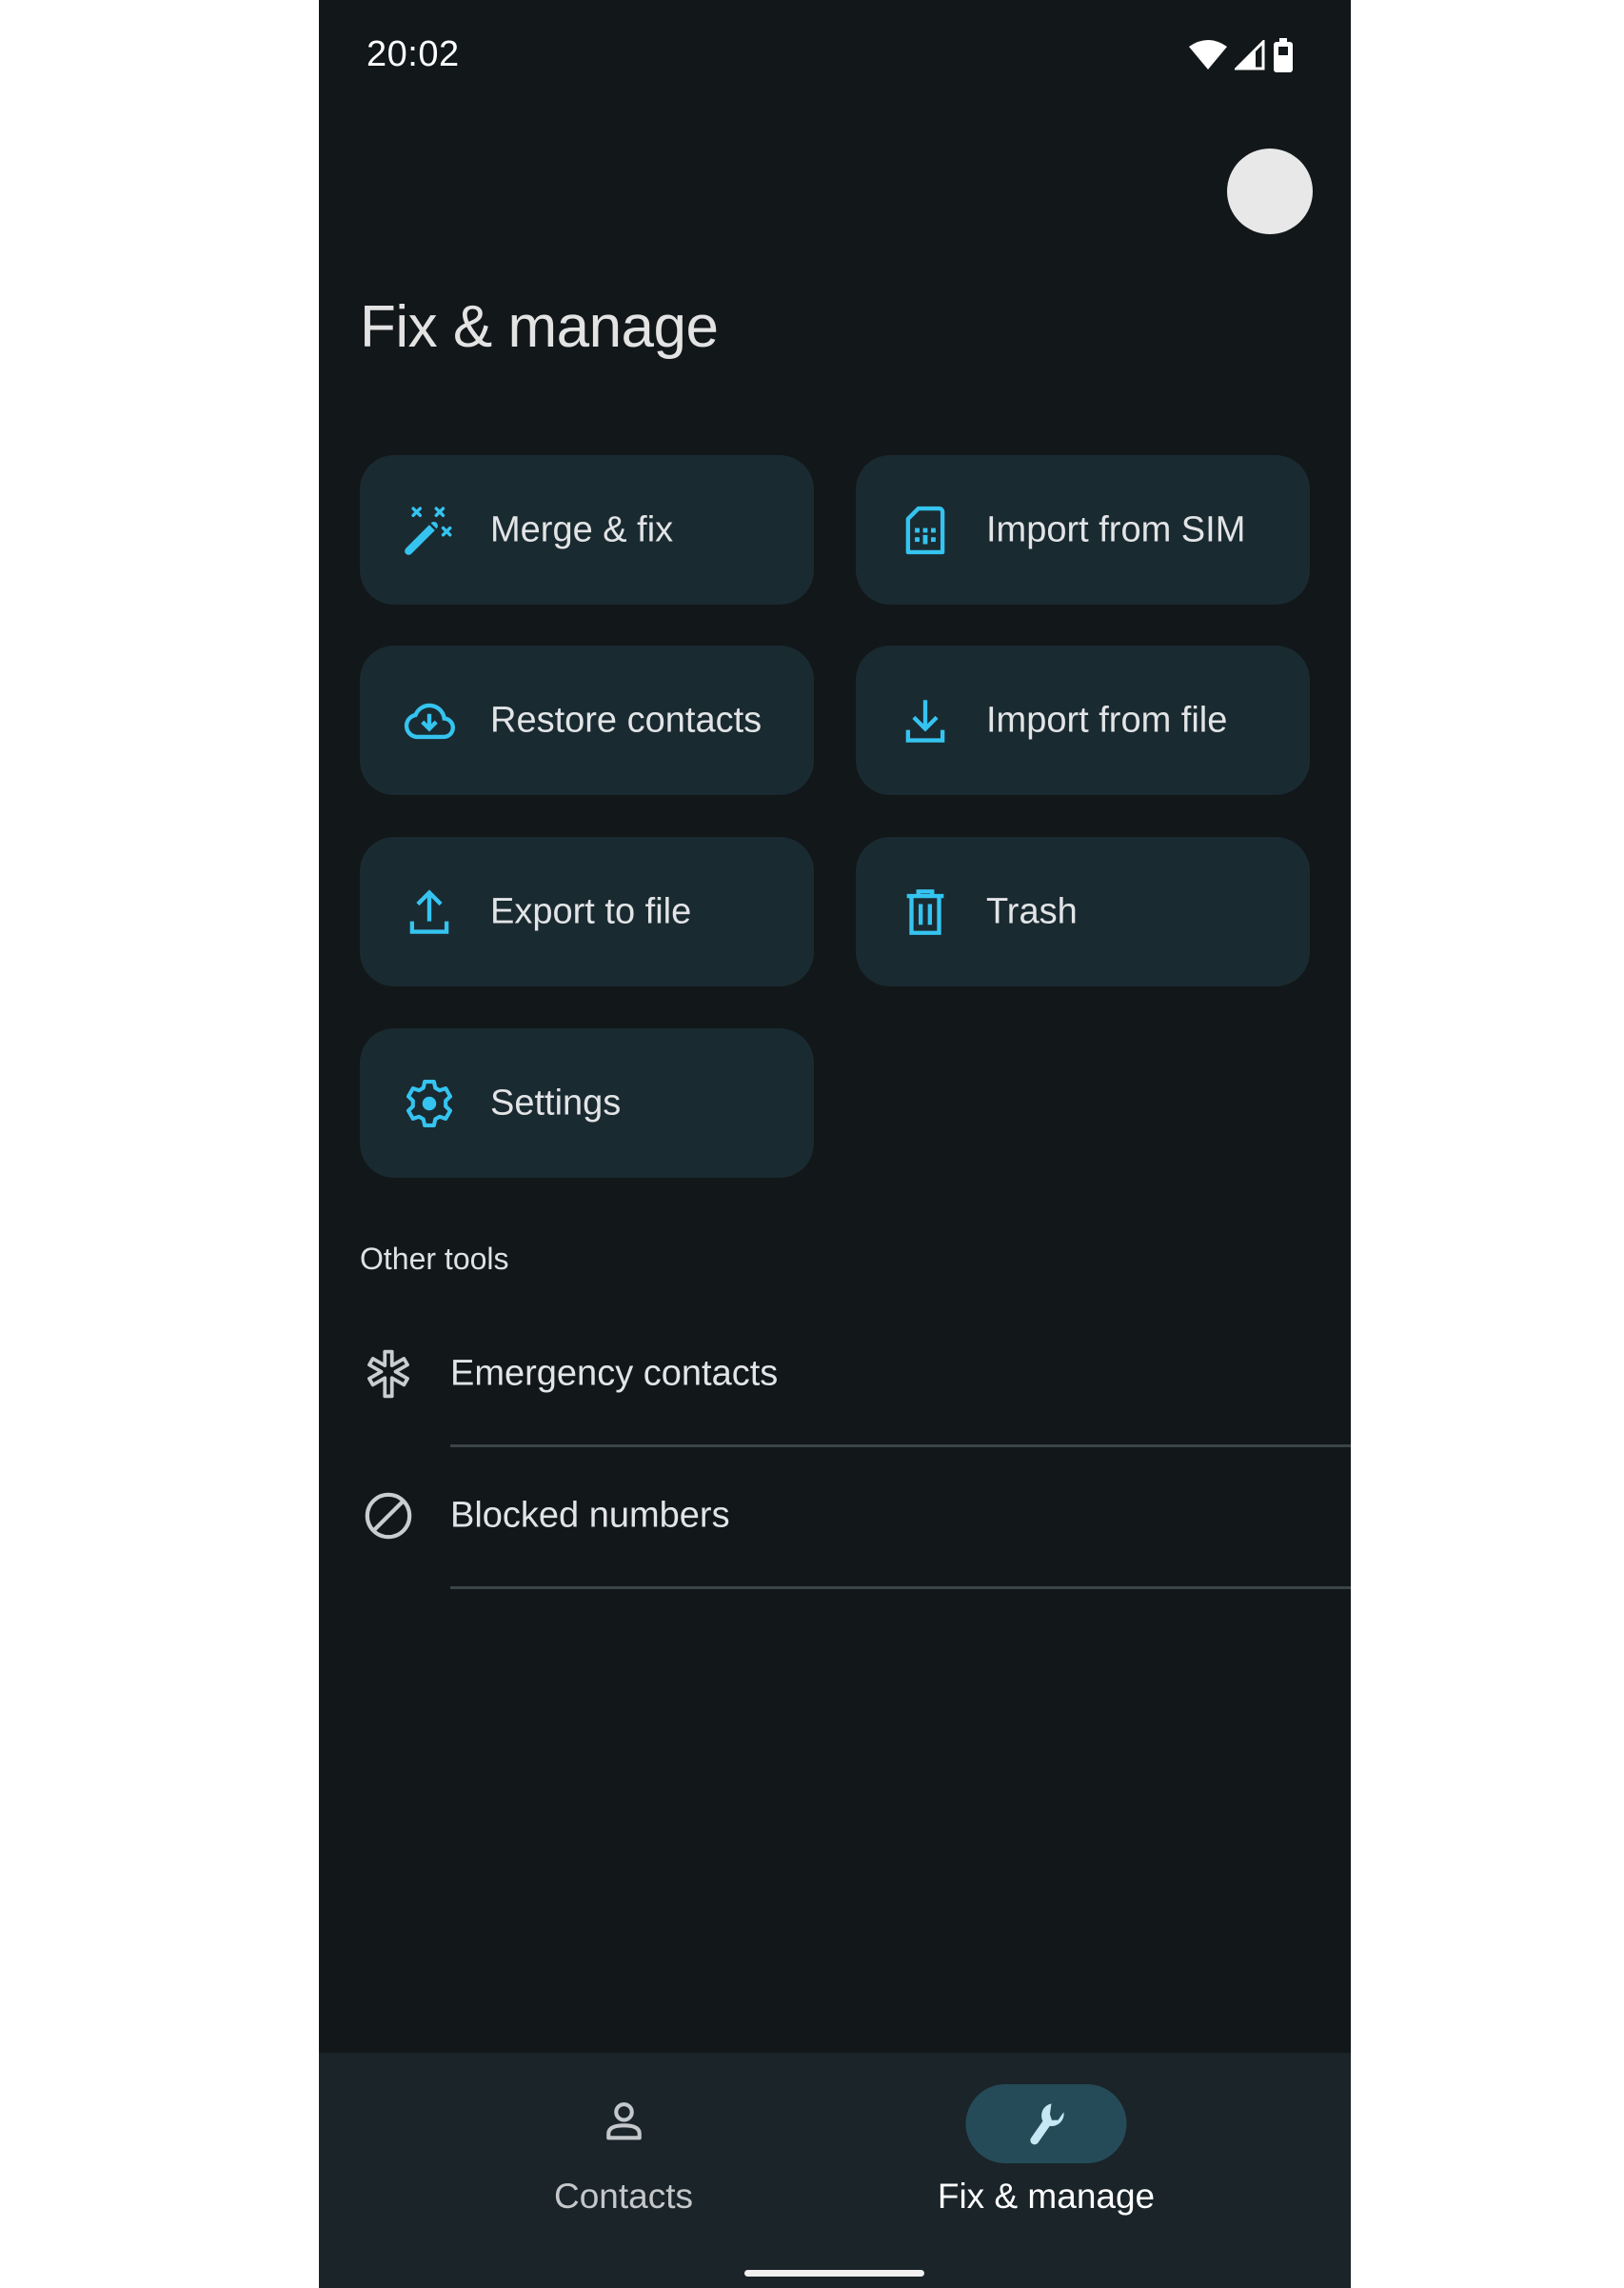  I want to click on block-icon, so click(388, 1515).